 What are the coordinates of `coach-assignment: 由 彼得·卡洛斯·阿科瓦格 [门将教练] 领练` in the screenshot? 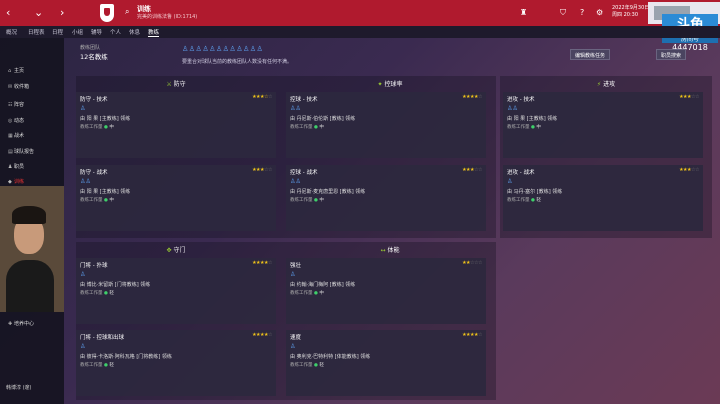 It's located at (126, 356).